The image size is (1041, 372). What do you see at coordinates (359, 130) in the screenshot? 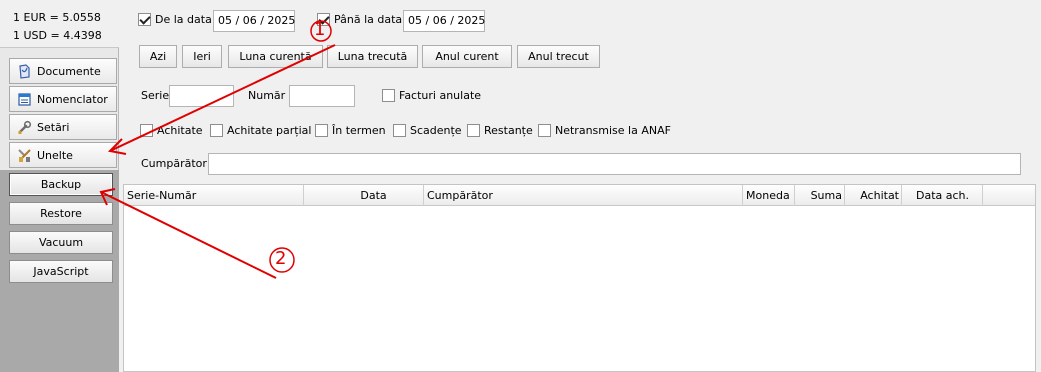
I see `in-term-label: În termen` at bounding box center [359, 130].